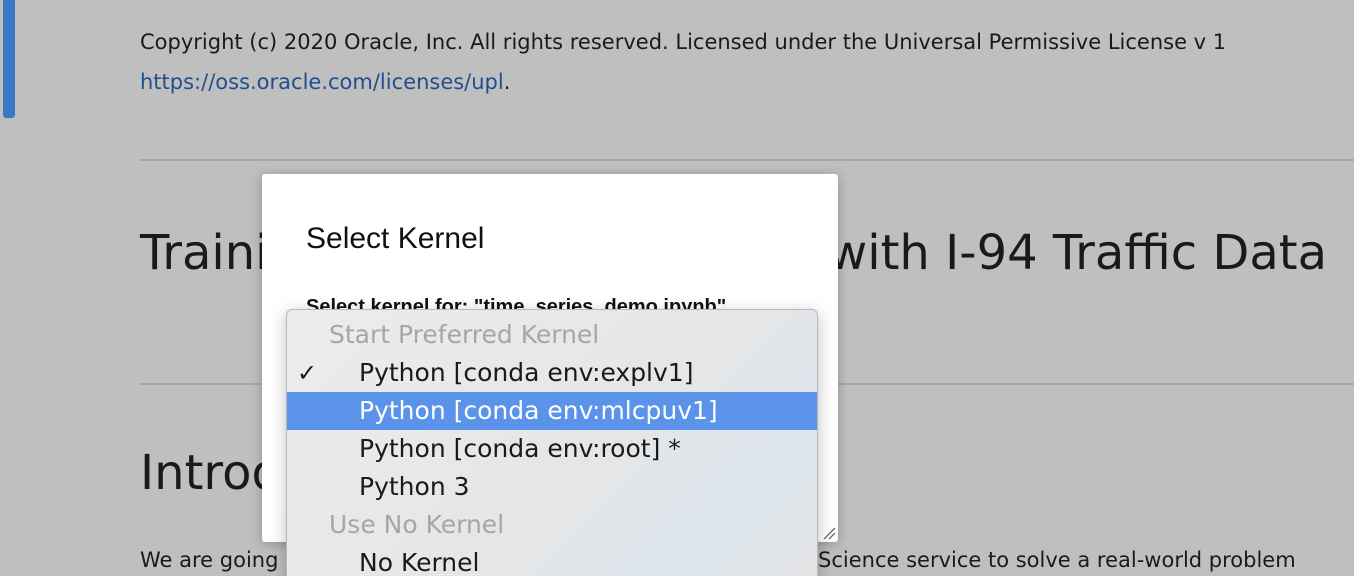  I want to click on option-group-preferred: Start Preferred Kernel, so click(464, 334).